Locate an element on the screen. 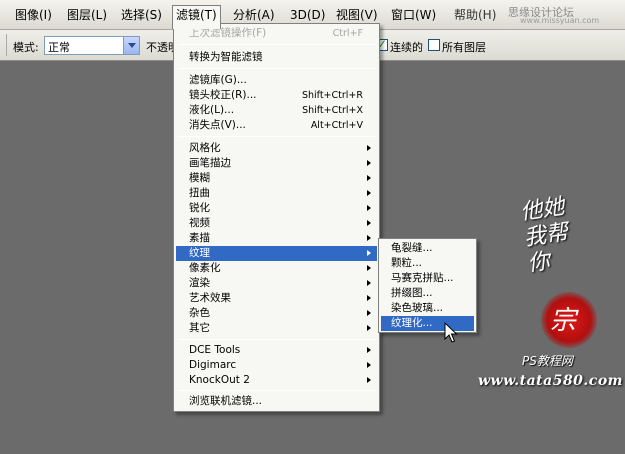  all-layers-checkbox is located at coordinates (434, 45).